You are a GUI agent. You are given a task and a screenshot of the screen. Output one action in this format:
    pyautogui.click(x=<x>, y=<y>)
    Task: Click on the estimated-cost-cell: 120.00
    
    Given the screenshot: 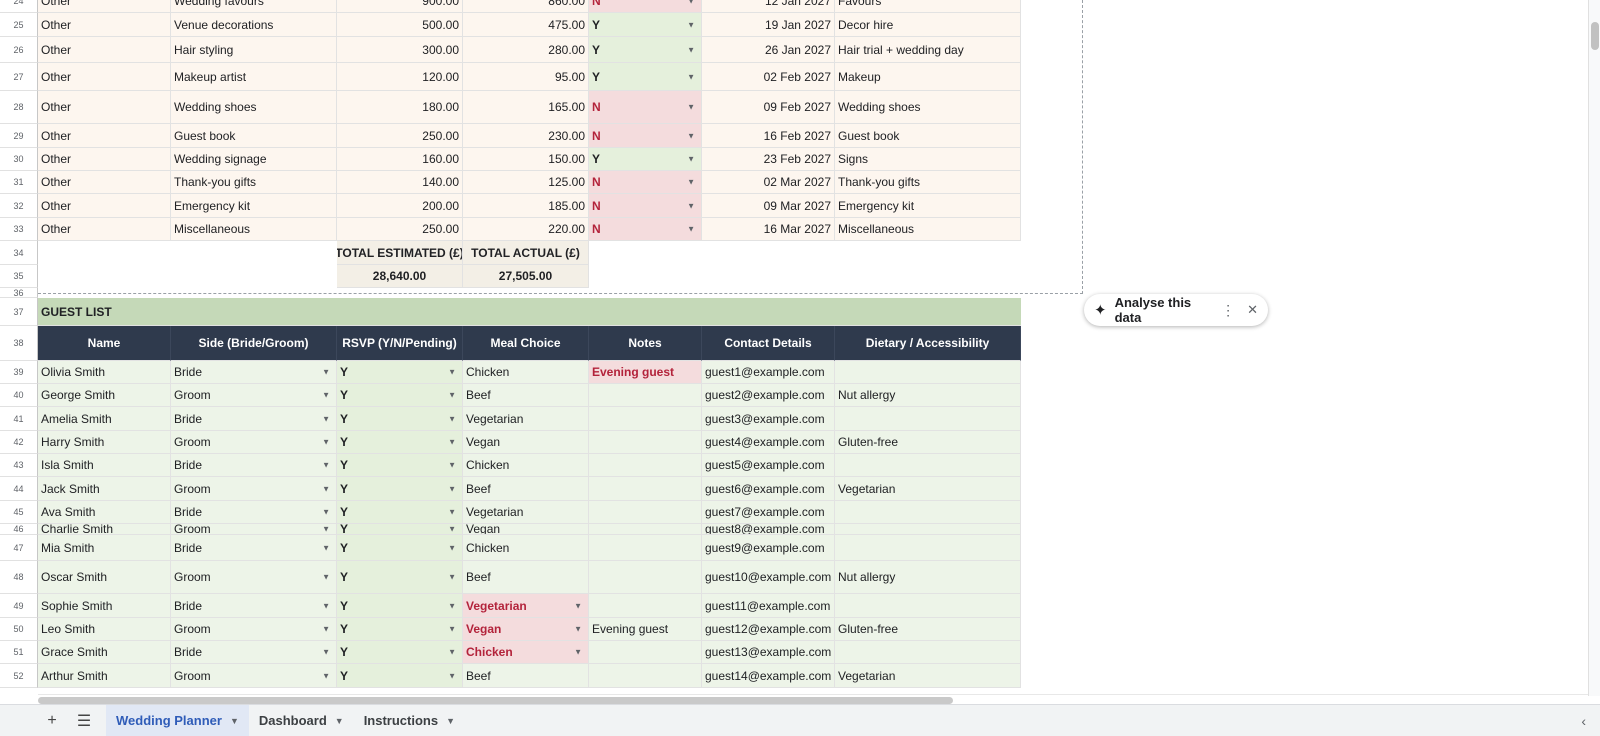 What is the action you would take?
    pyautogui.click(x=400, y=77)
    